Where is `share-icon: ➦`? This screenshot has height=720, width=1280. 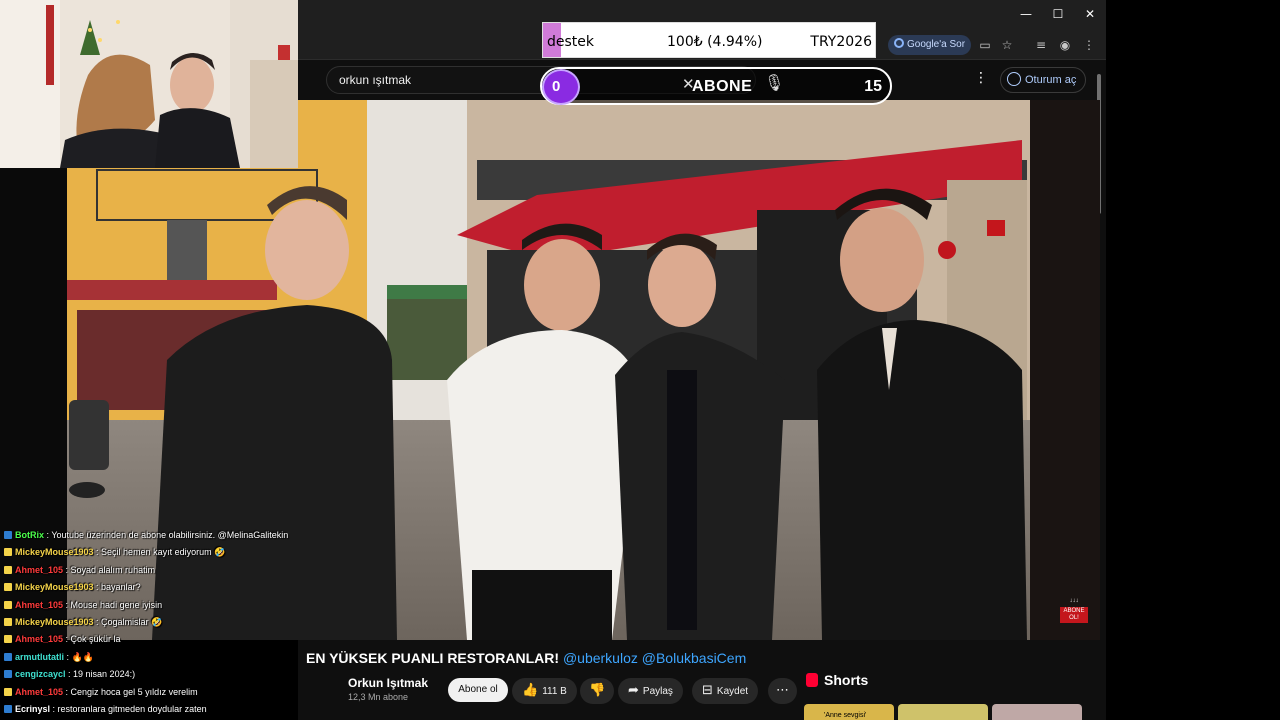
share-icon: ➦ is located at coordinates (633, 690).